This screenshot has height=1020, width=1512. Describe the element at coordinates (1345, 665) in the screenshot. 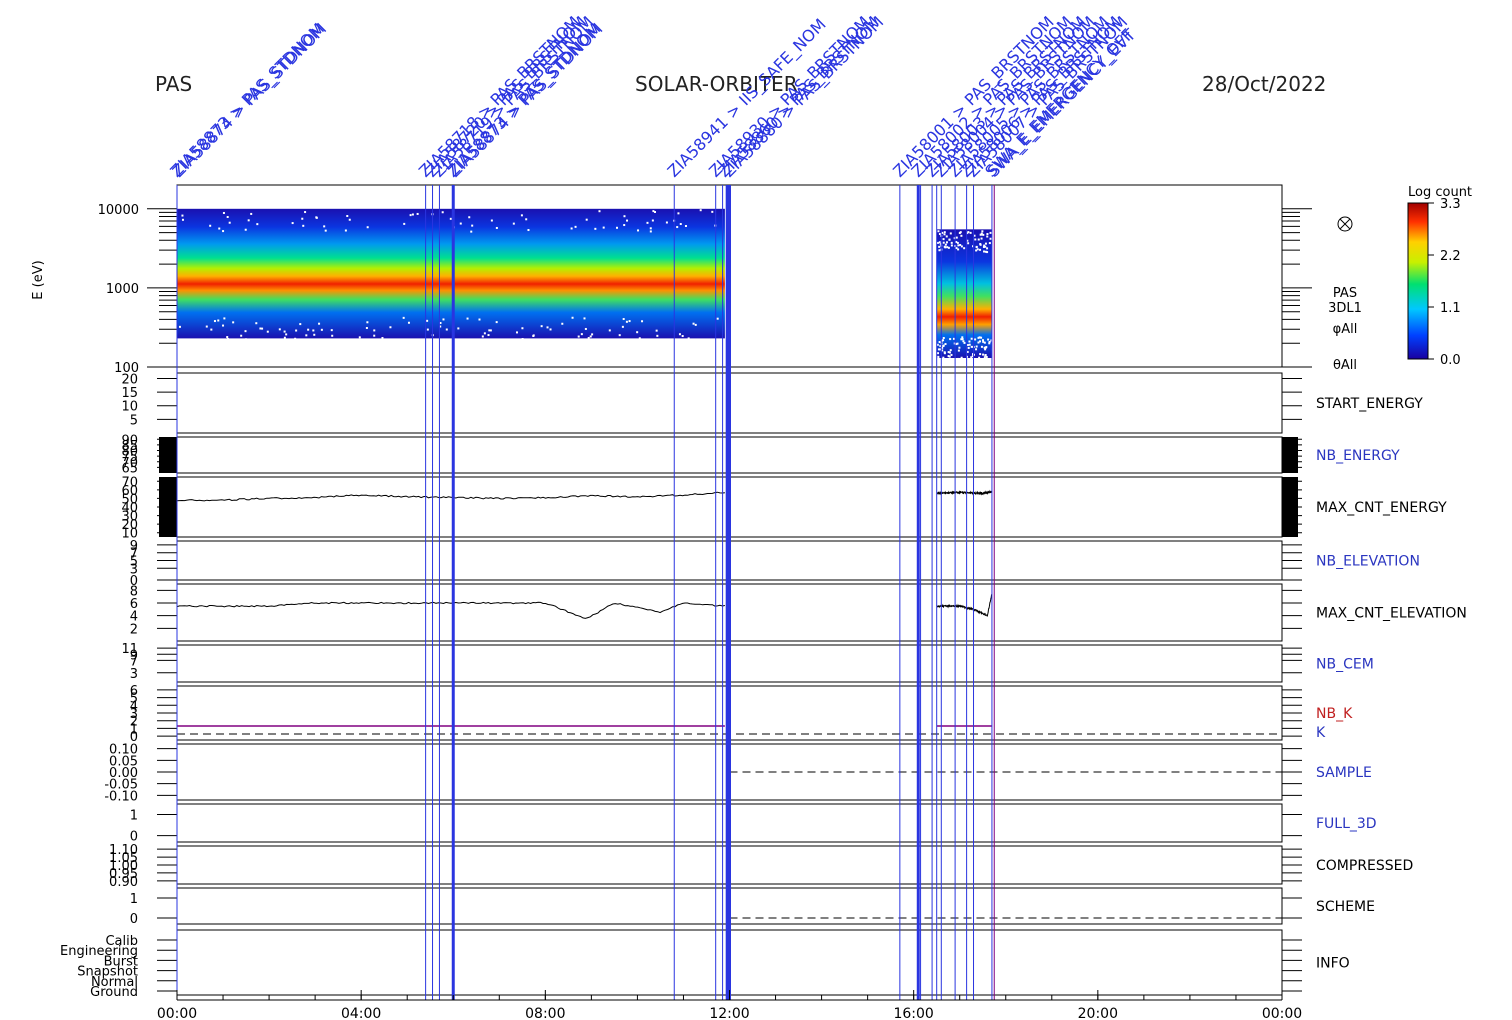

I see `panel-label: NB_CEM` at that location.